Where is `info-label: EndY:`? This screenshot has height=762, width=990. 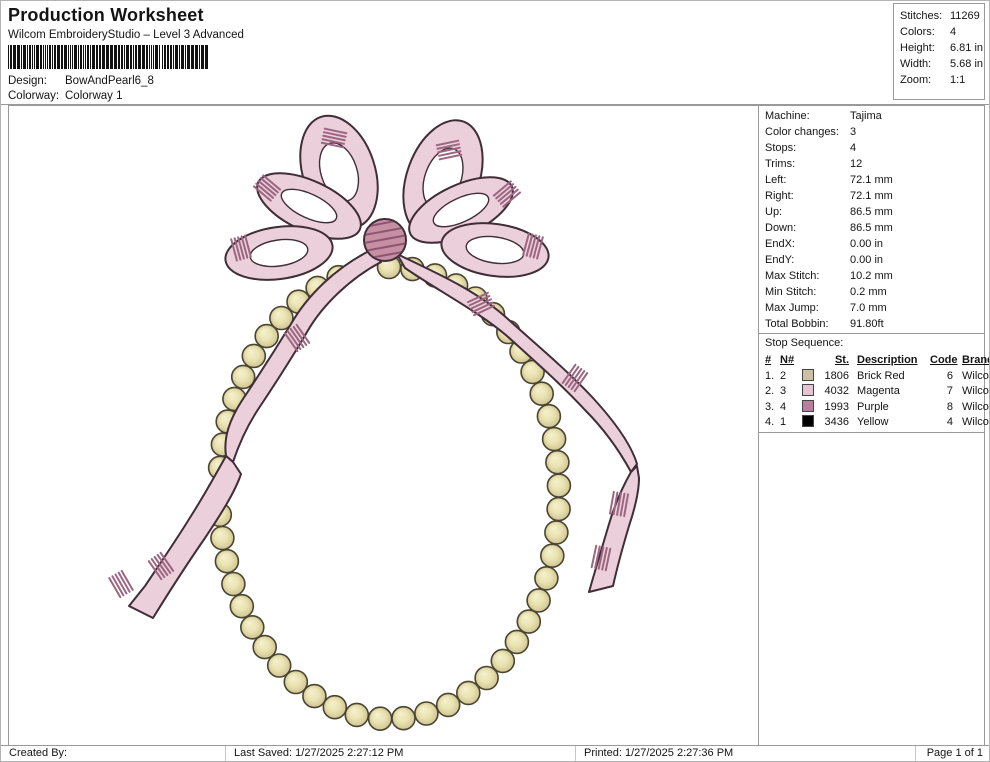
info-label: EndY: is located at coordinates (780, 260).